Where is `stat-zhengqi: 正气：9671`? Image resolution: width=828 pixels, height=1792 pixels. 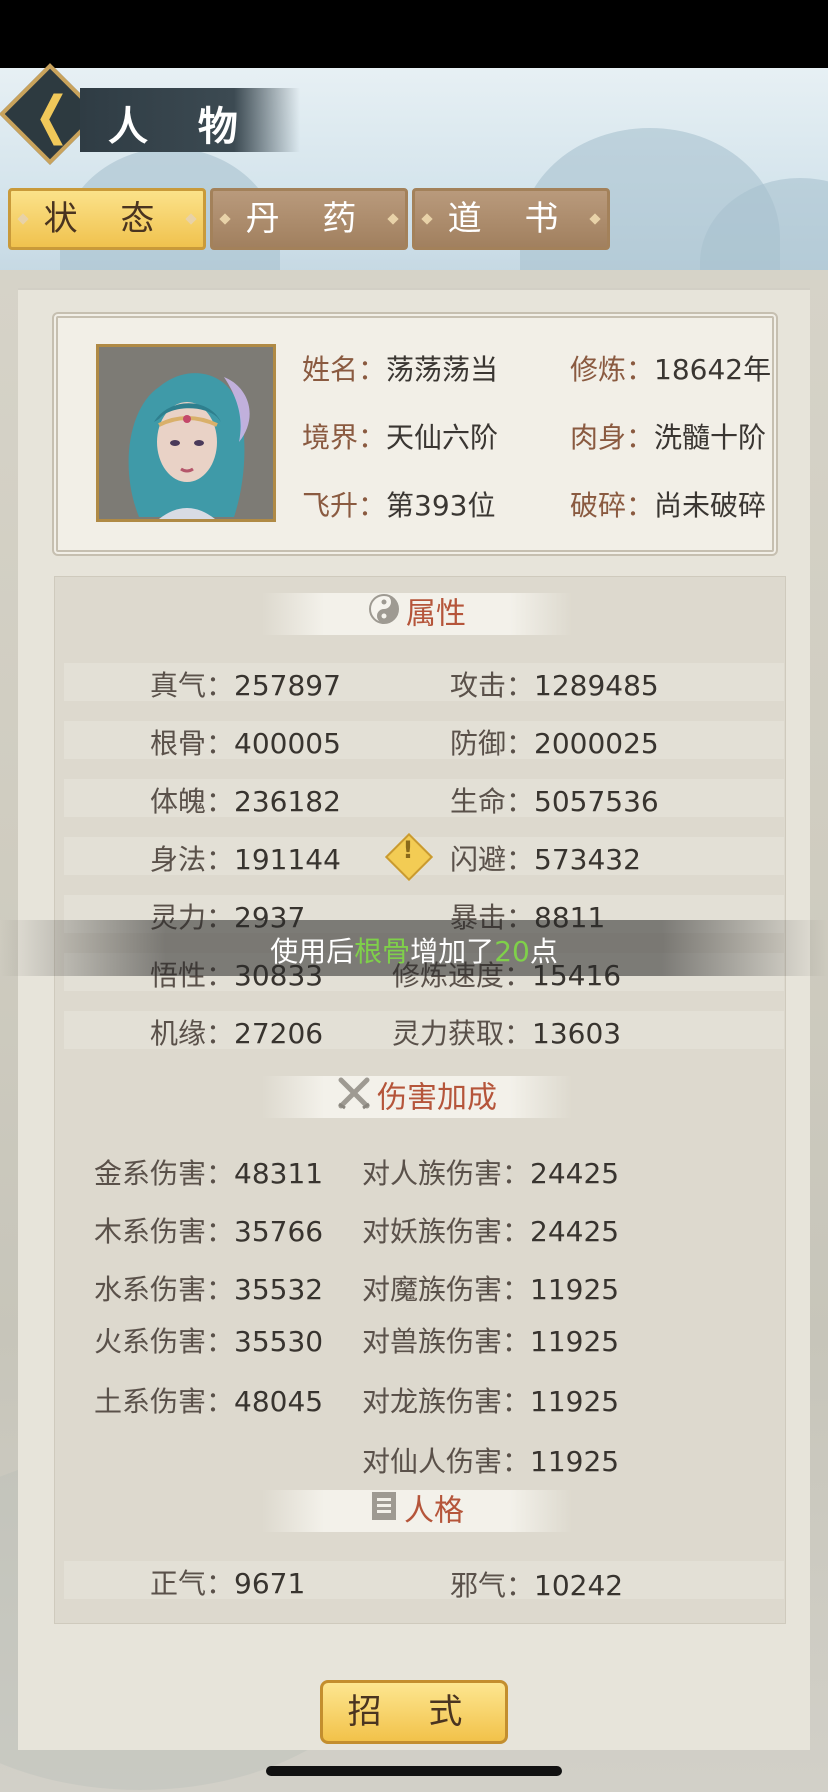 stat-zhengqi: 正气：9671 is located at coordinates (228, 1583).